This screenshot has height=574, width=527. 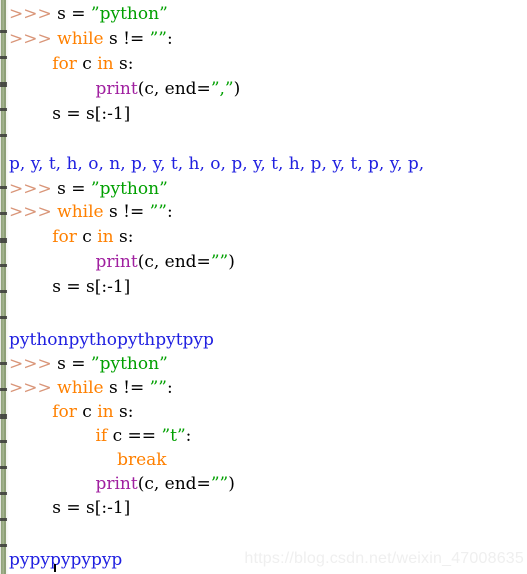 What do you see at coordinates (4, 287) in the screenshot?
I see `editor-gutter` at bounding box center [4, 287].